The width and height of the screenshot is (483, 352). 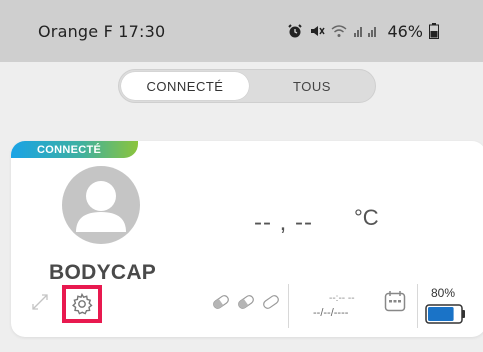 I want to click on filter-toggle: CONNECTÉ TOUS, so click(x=247, y=86).